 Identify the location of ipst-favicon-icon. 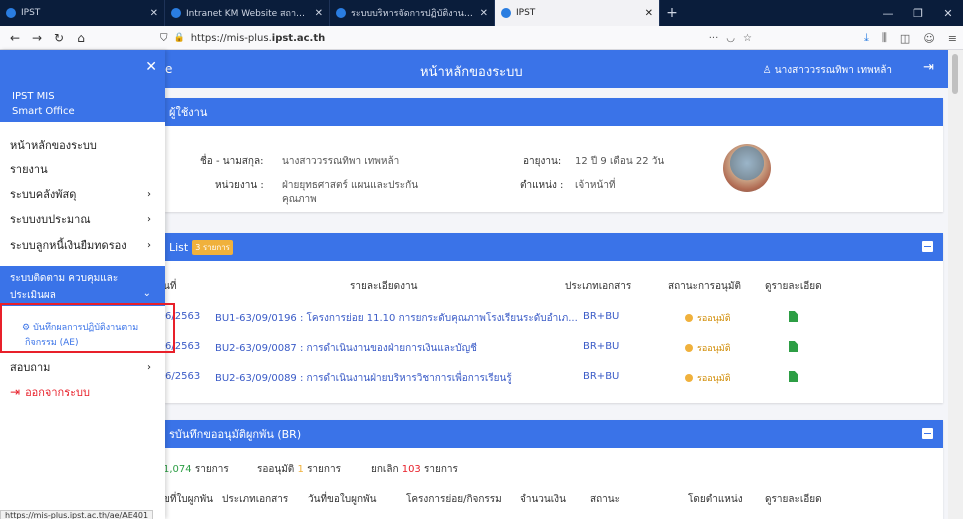
(506, 13).